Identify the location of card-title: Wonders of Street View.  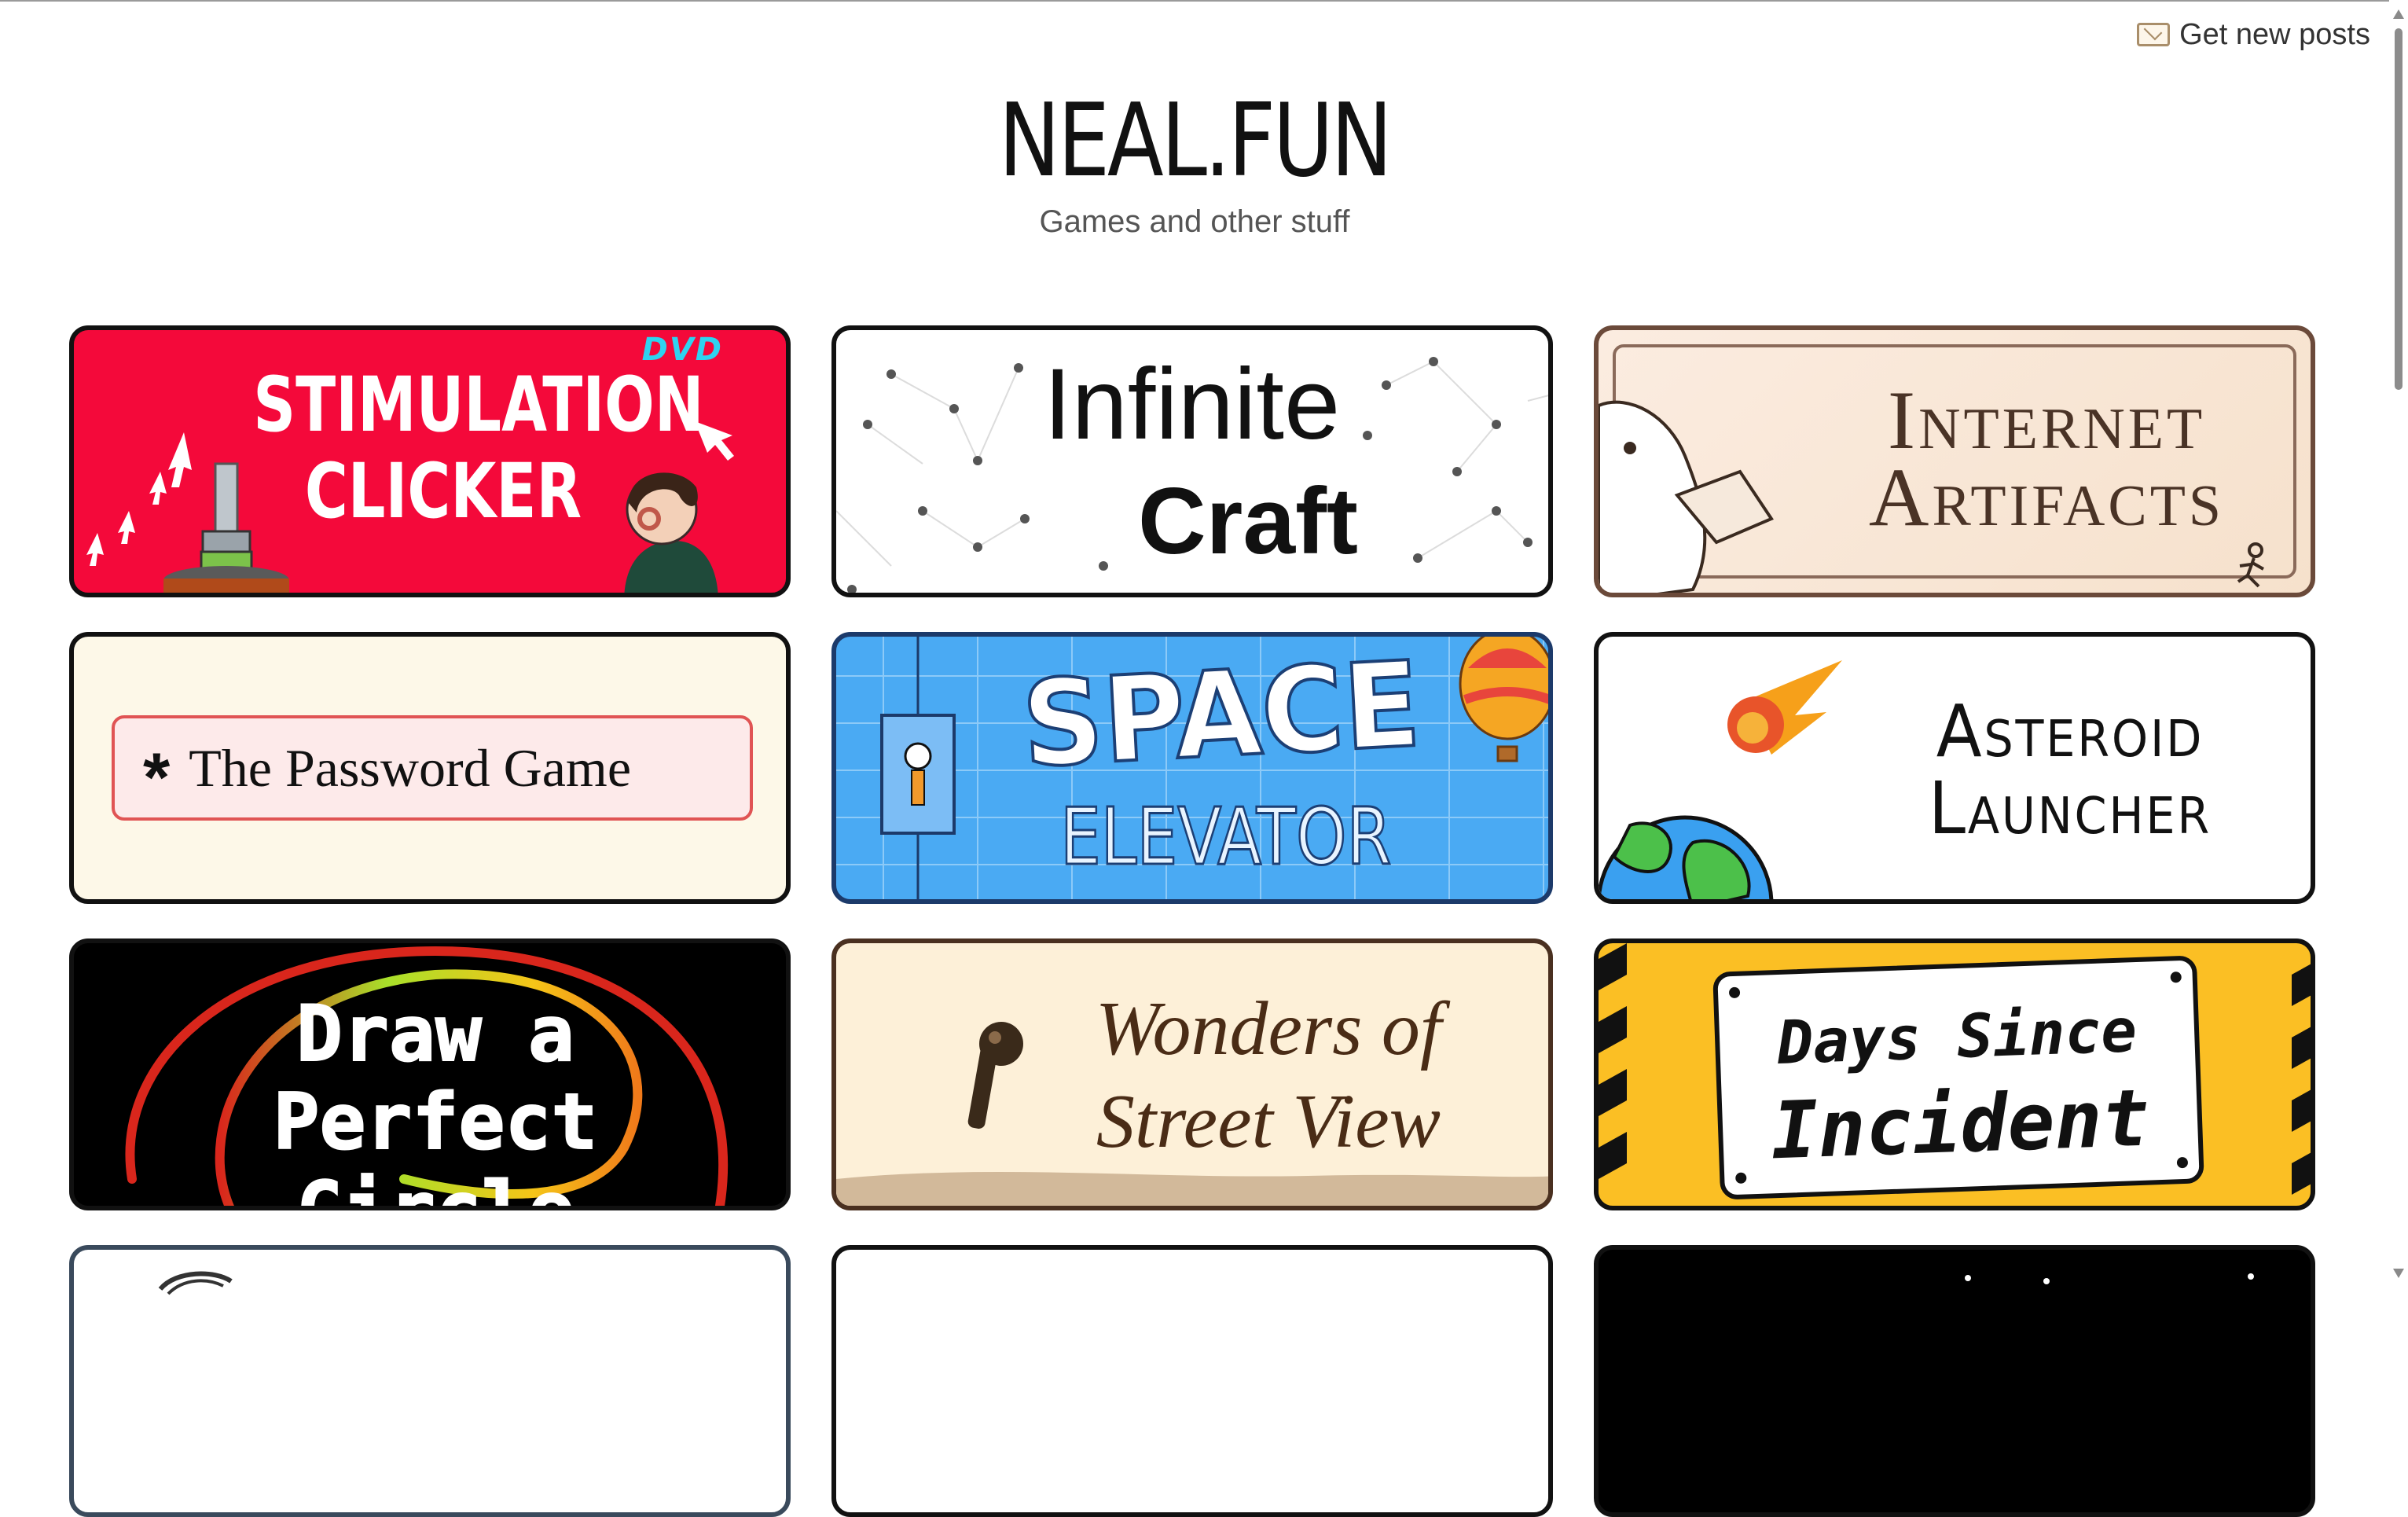
(1269, 1075).